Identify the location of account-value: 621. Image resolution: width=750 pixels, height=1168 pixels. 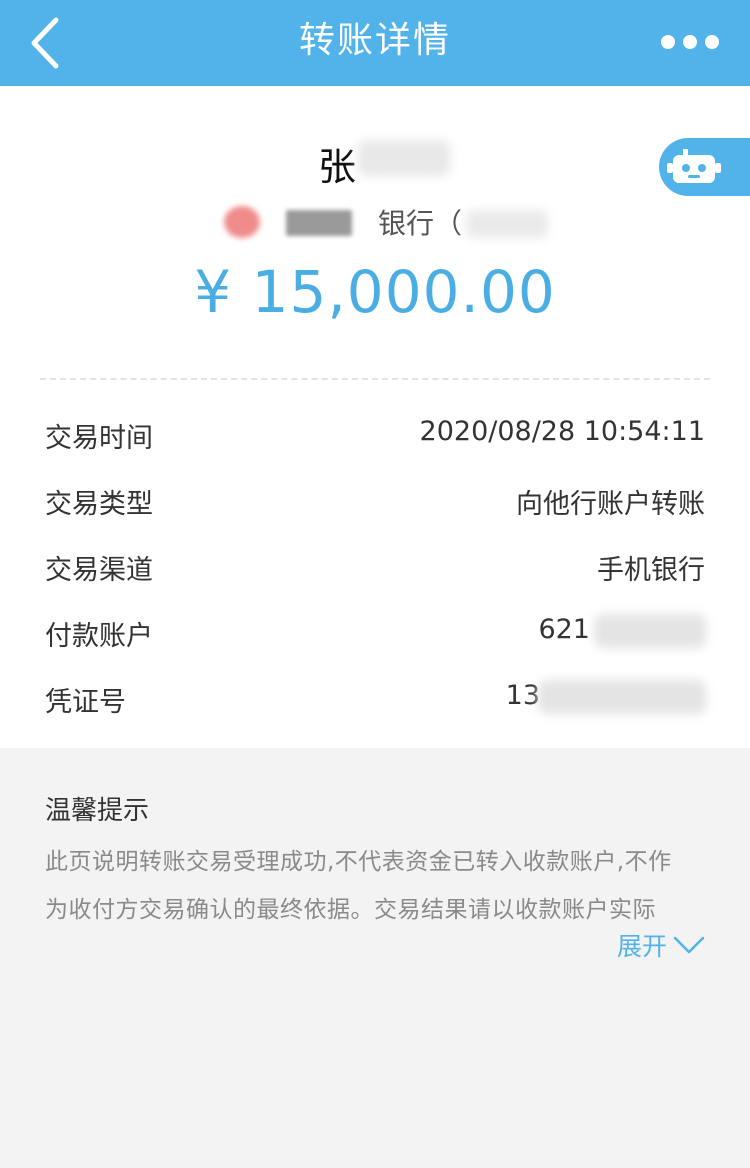
(564, 629).